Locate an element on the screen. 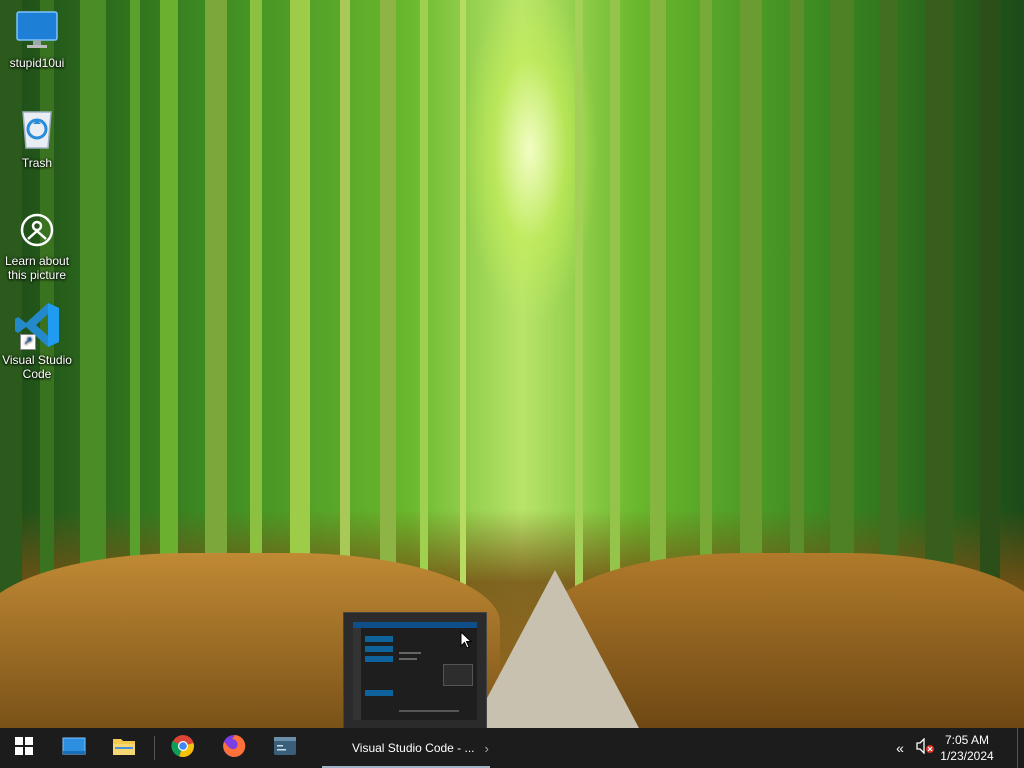 The image size is (1024, 768). desktop-icon-label: Visual Studio Code is located at coordinates (37, 367).